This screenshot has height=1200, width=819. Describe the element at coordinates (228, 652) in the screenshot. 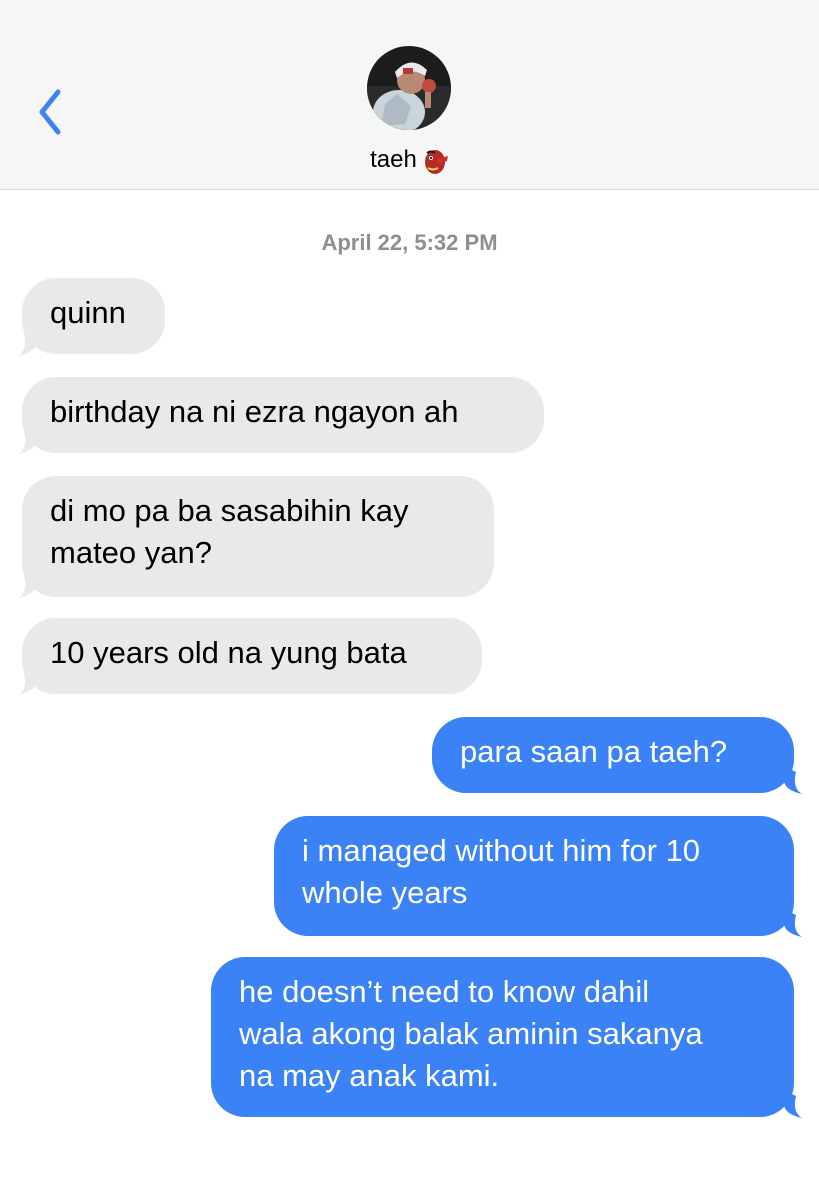

I see `message-line: 10 years old na yung bata` at that location.